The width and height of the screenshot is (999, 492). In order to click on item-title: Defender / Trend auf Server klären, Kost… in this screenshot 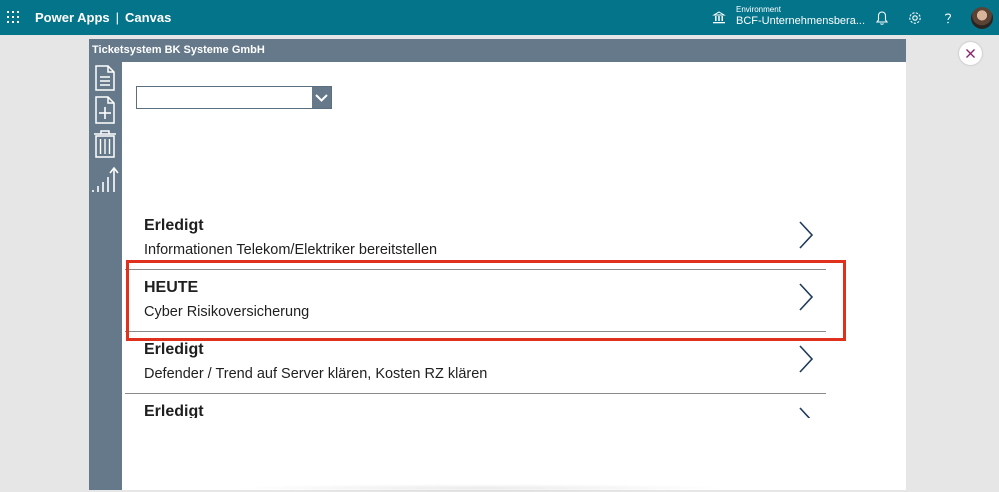, I will do `click(316, 374)`.